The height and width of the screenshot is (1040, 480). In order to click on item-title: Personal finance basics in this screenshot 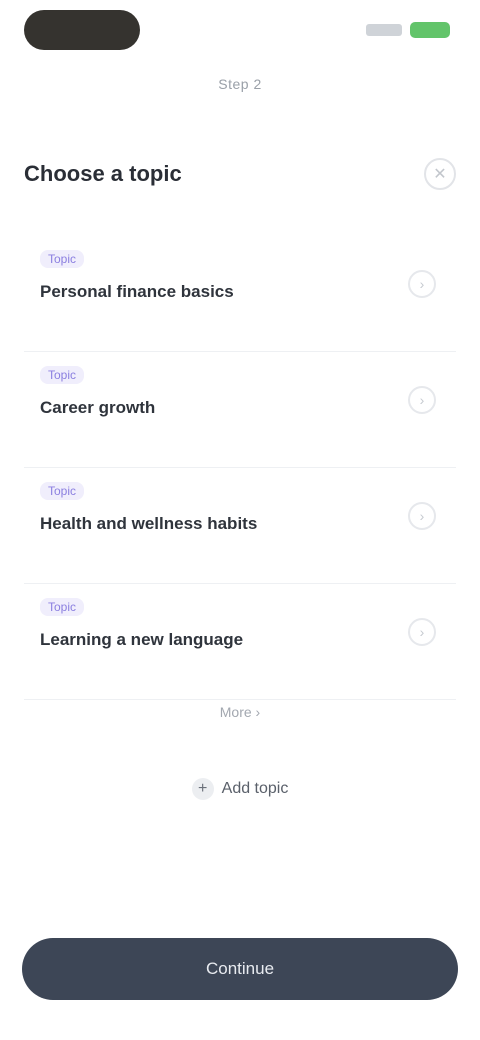, I will do `click(137, 291)`.